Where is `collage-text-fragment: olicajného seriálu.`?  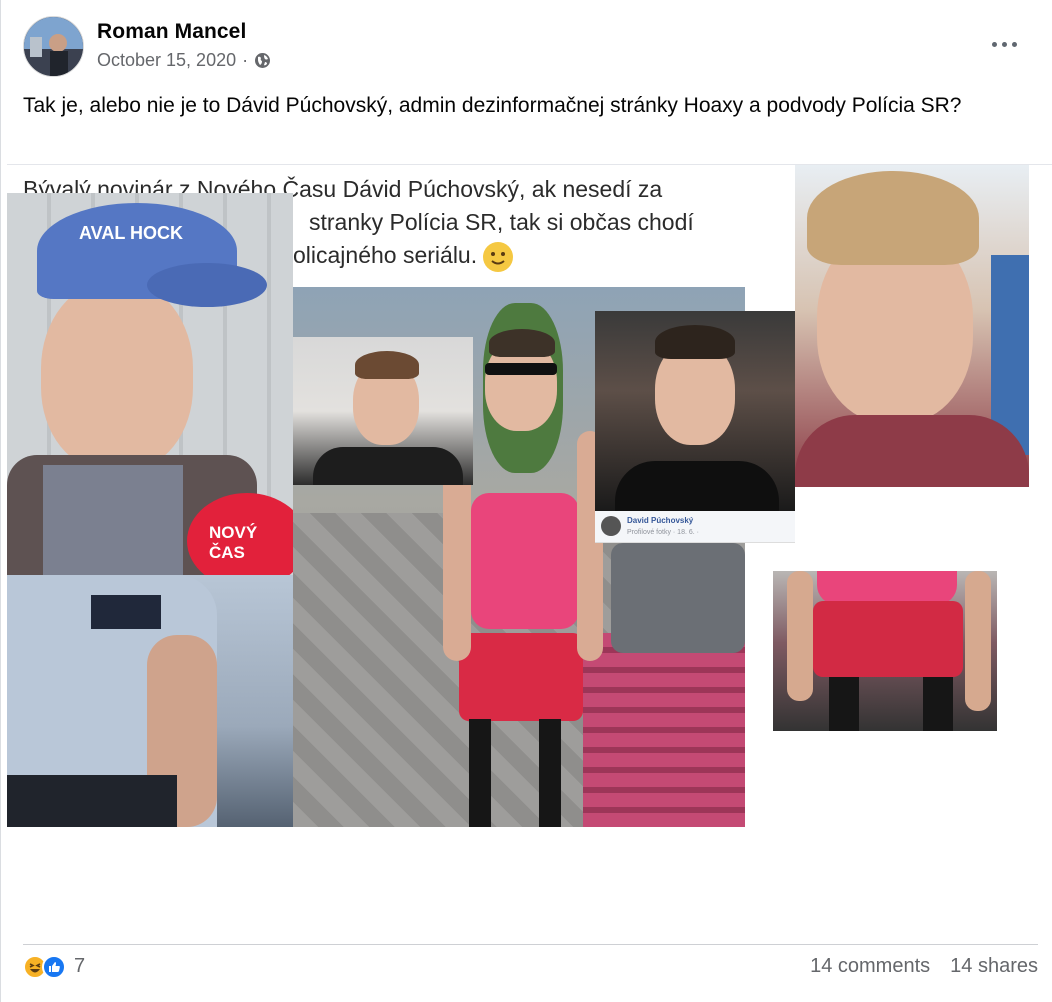
collage-text-fragment: olicajného seriálu. is located at coordinates (385, 255).